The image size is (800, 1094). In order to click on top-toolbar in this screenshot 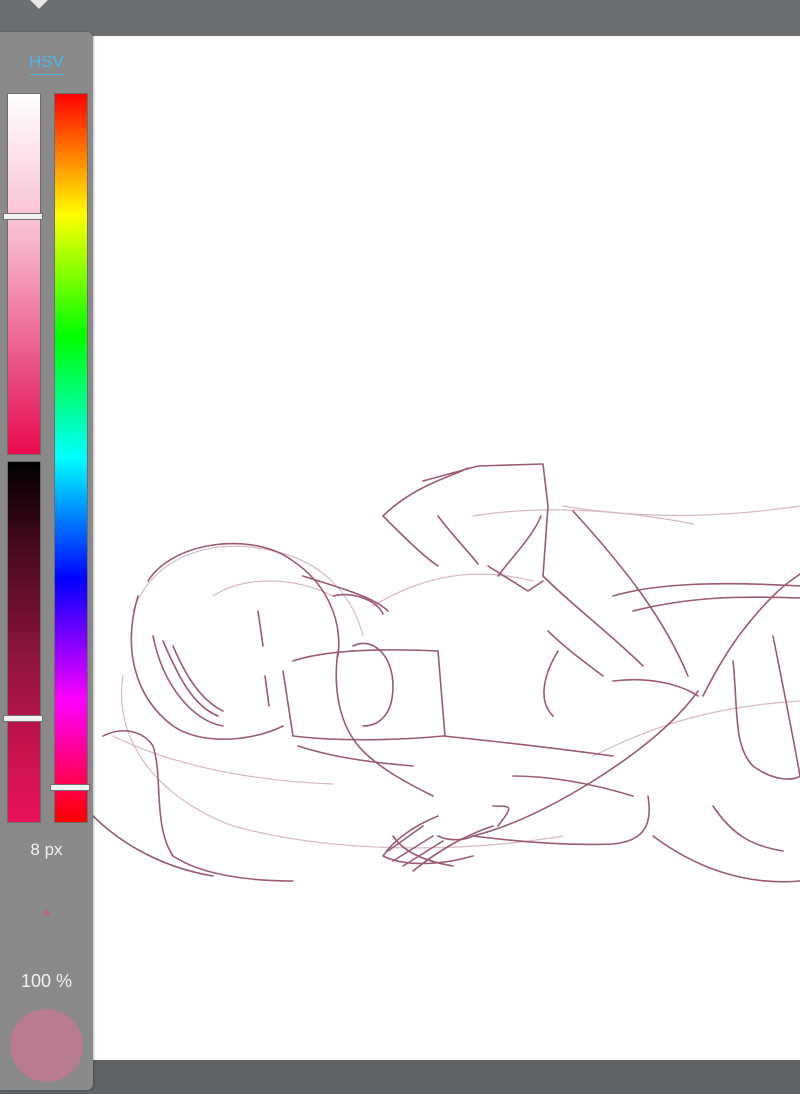, I will do `click(400, 18)`.